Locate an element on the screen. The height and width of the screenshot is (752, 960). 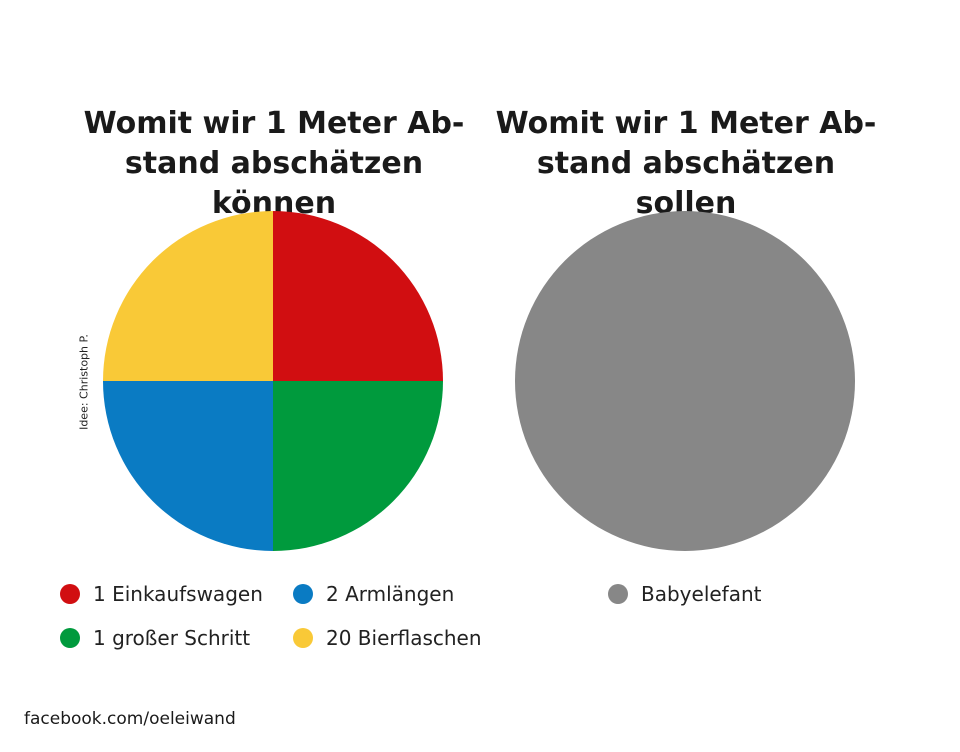
footer-link-text: facebook.com/oeleiwand is located at coordinates (130, 719).